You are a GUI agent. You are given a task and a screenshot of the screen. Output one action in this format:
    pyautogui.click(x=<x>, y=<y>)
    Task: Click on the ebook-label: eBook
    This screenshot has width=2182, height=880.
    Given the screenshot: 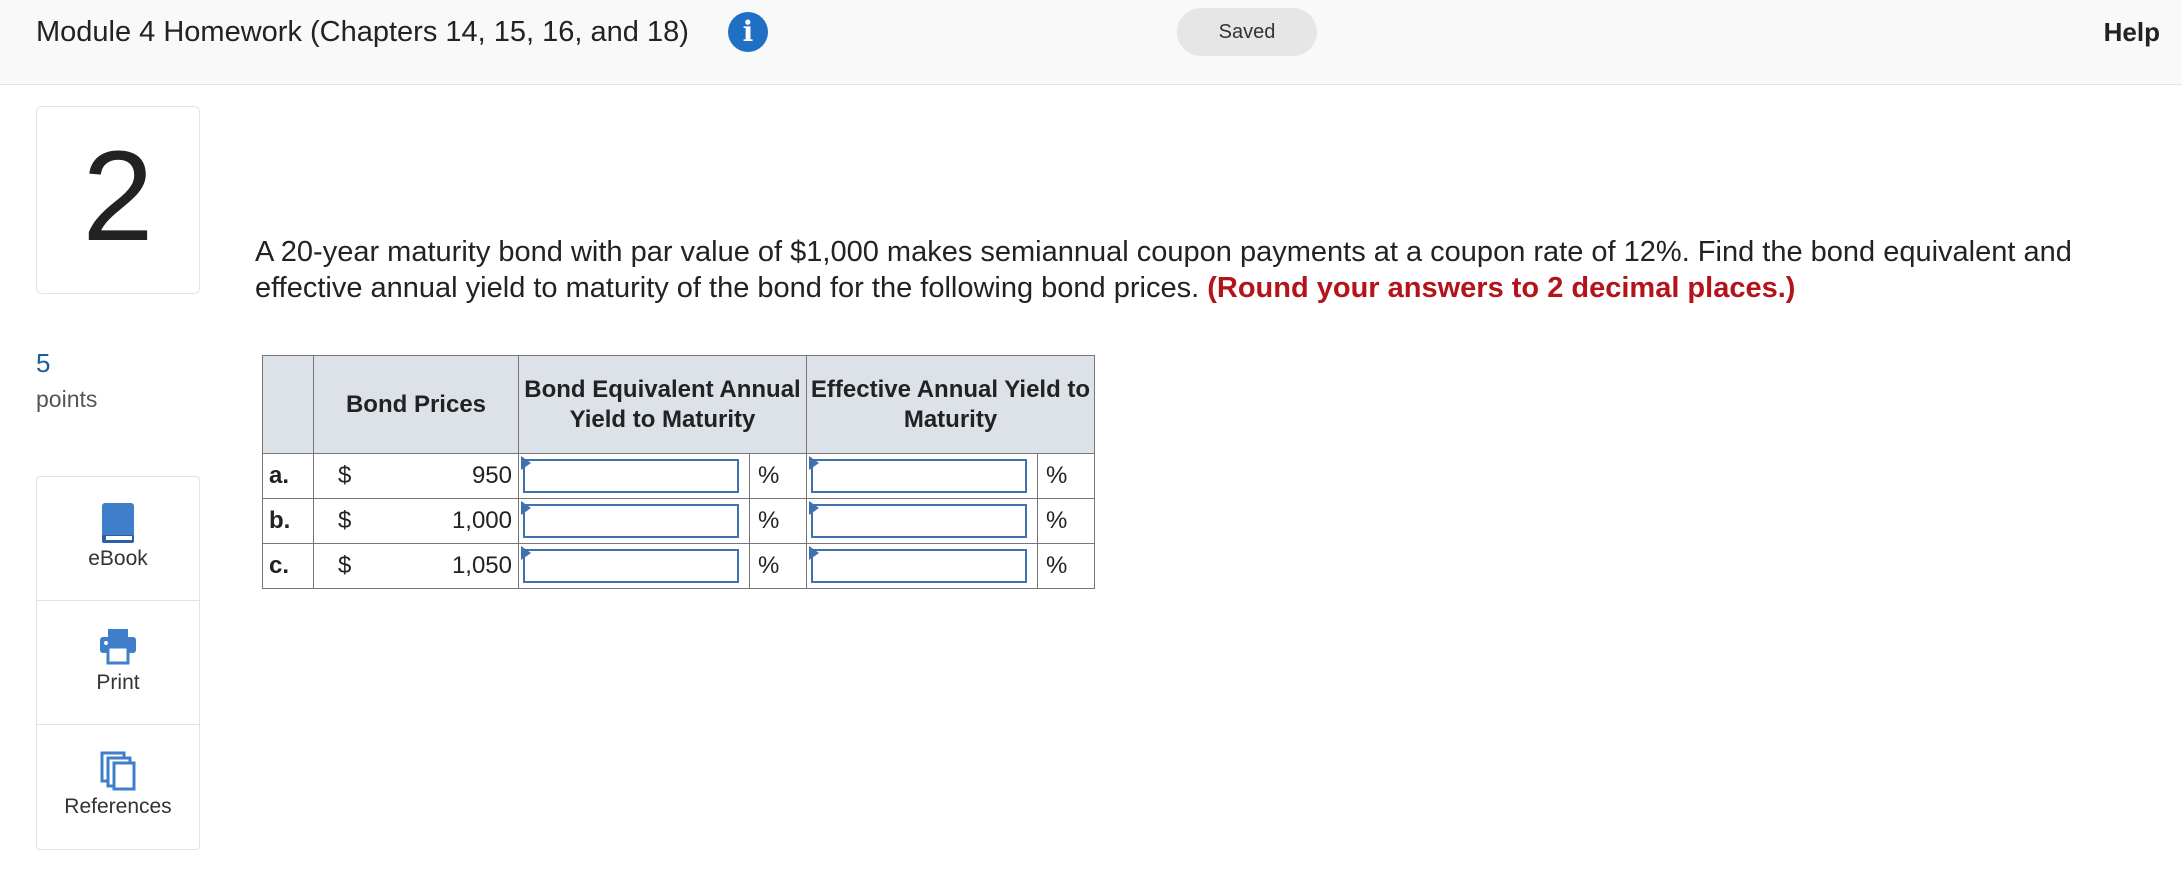 What is the action you would take?
    pyautogui.click(x=118, y=558)
    